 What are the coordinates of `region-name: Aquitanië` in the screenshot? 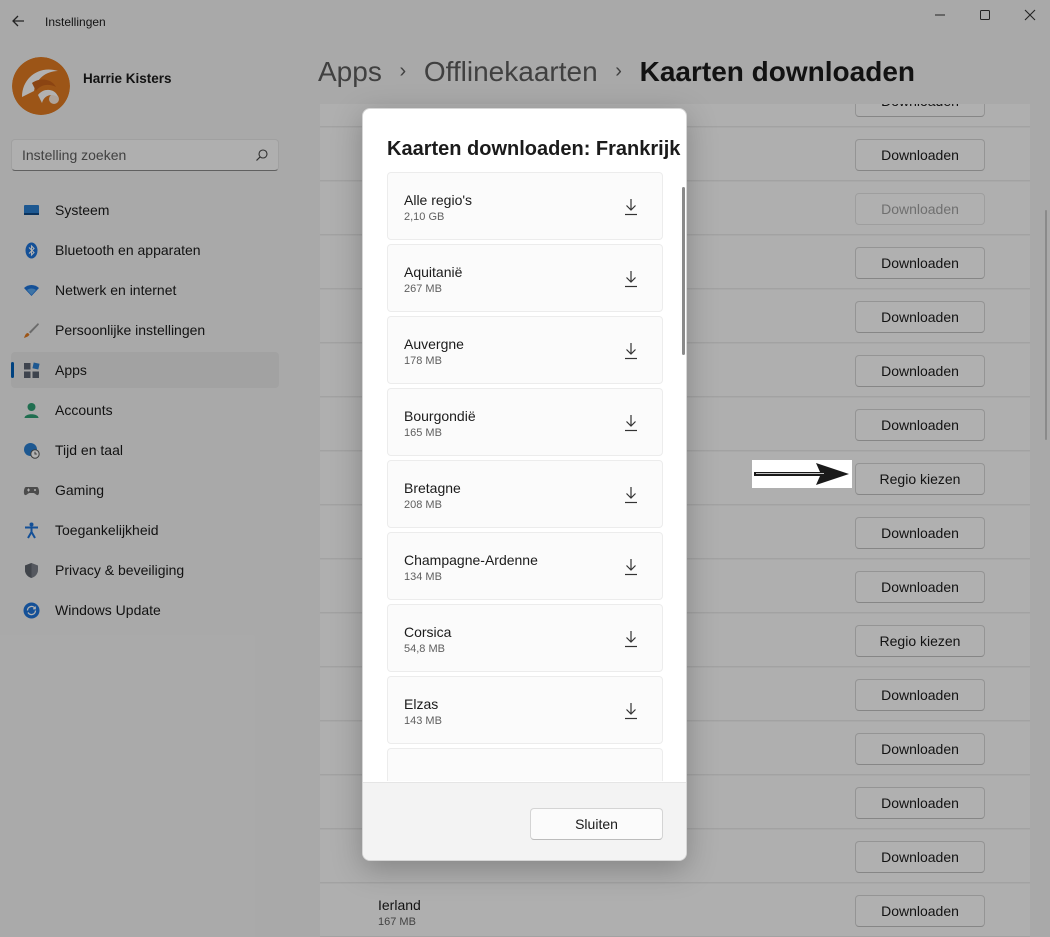 It's located at (433, 272).